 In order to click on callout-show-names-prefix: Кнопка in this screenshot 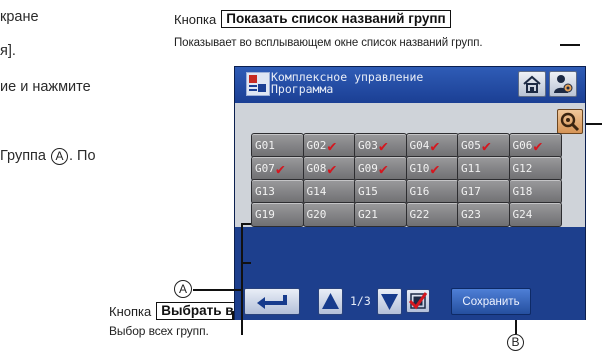, I will do `click(195, 19)`.